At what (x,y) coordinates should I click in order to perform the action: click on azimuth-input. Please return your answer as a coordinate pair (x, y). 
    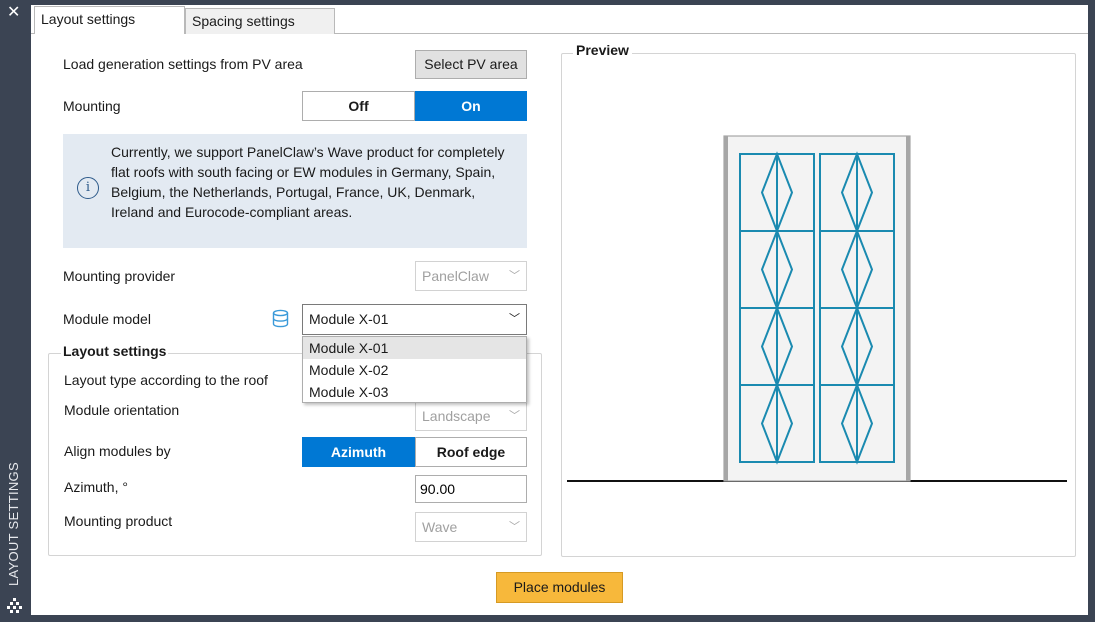
    Looking at the image, I should click on (471, 489).